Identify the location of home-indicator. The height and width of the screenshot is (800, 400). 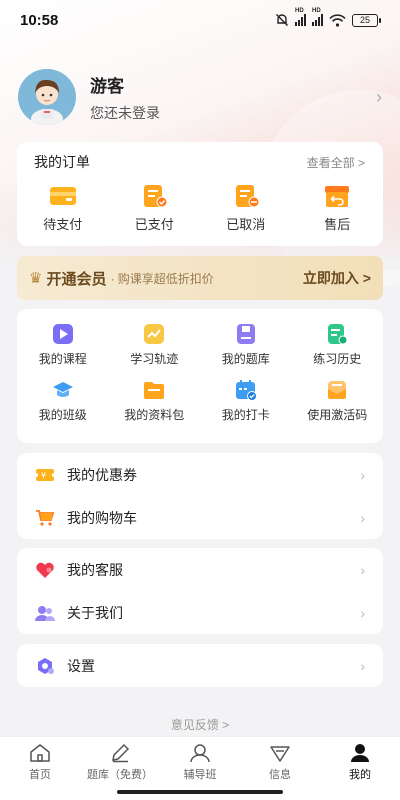
(200, 792).